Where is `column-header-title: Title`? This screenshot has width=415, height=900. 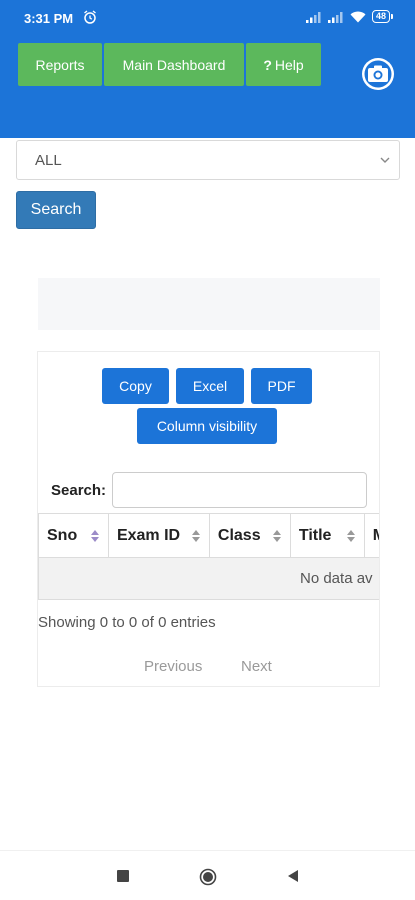 column-header-title: Title is located at coordinates (327, 535).